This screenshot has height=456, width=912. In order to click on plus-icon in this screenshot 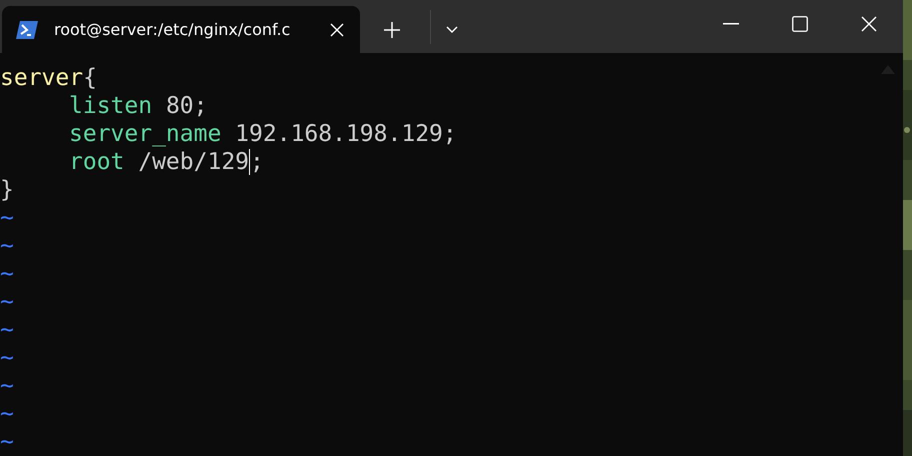, I will do `click(392, 30)`.